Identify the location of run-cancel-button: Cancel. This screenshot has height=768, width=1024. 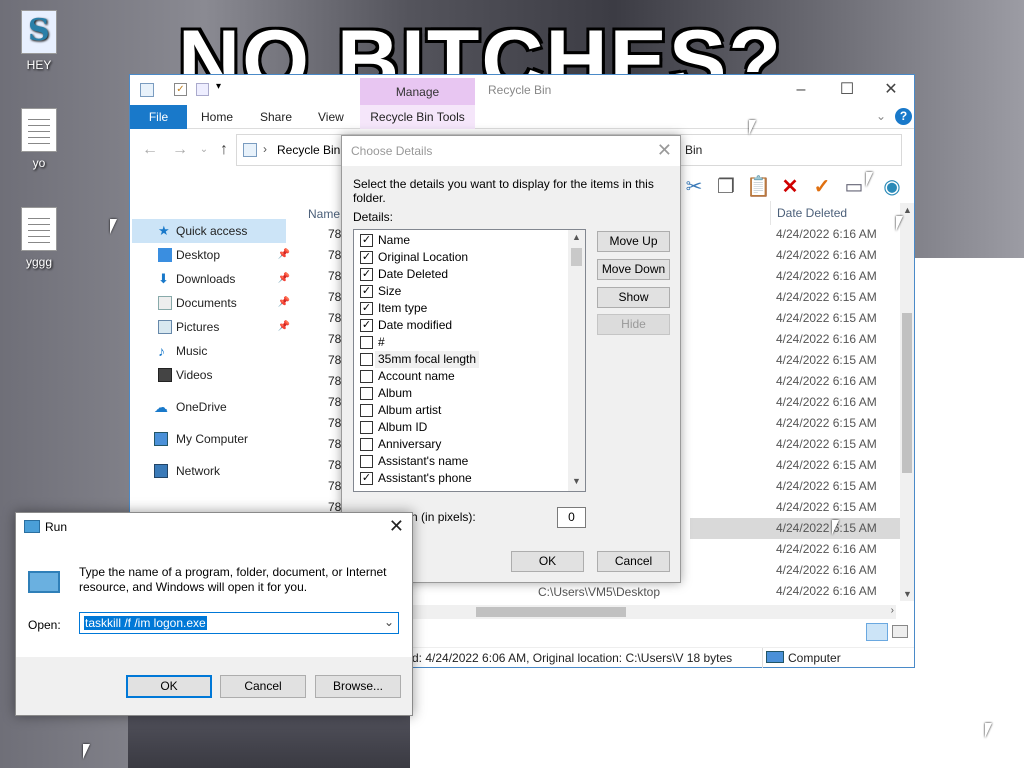
(263, 686).